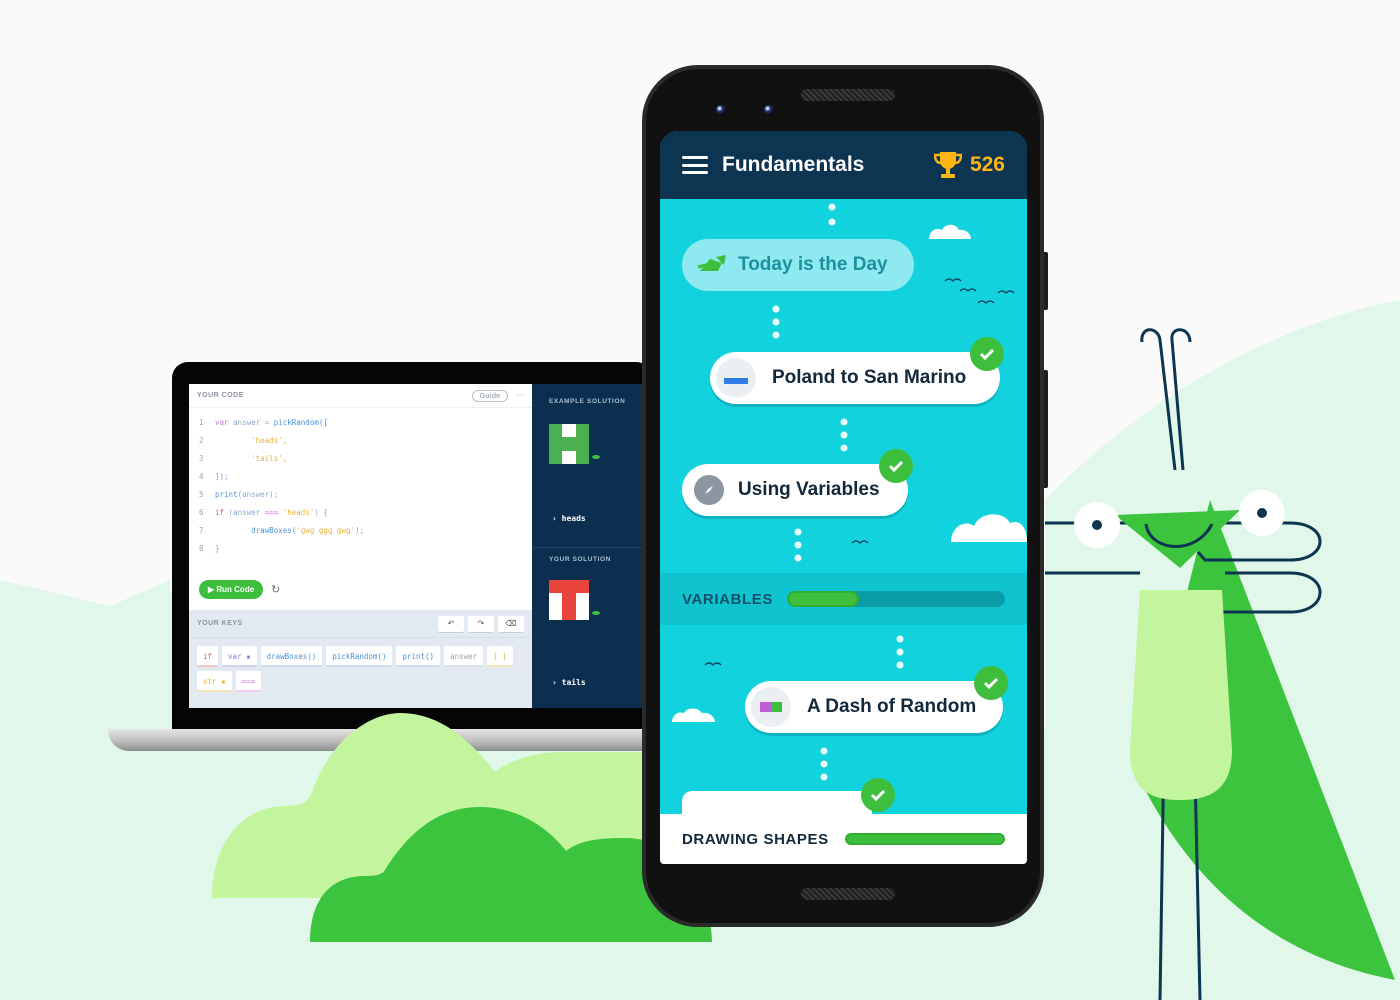 The height and width of the screenshot is (1000, 1400). I want to click on code-key-button: [ ], so click(500, 656).